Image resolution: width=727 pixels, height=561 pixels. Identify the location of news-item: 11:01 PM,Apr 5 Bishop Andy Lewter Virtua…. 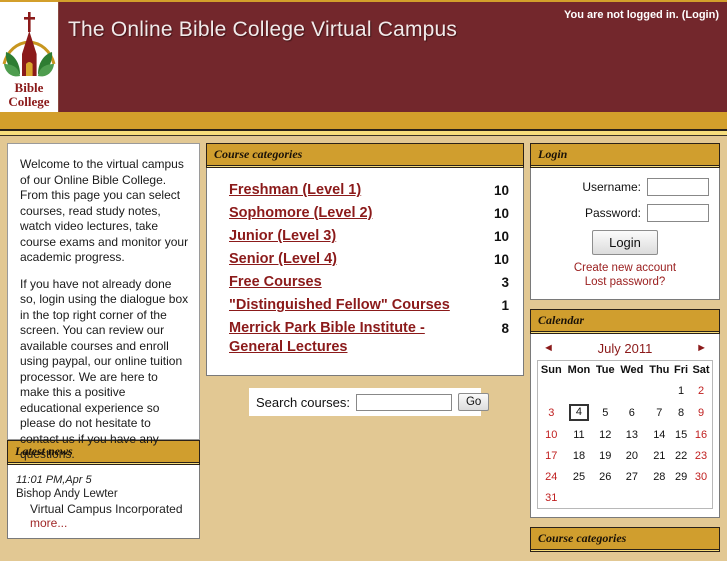
(103, 502).